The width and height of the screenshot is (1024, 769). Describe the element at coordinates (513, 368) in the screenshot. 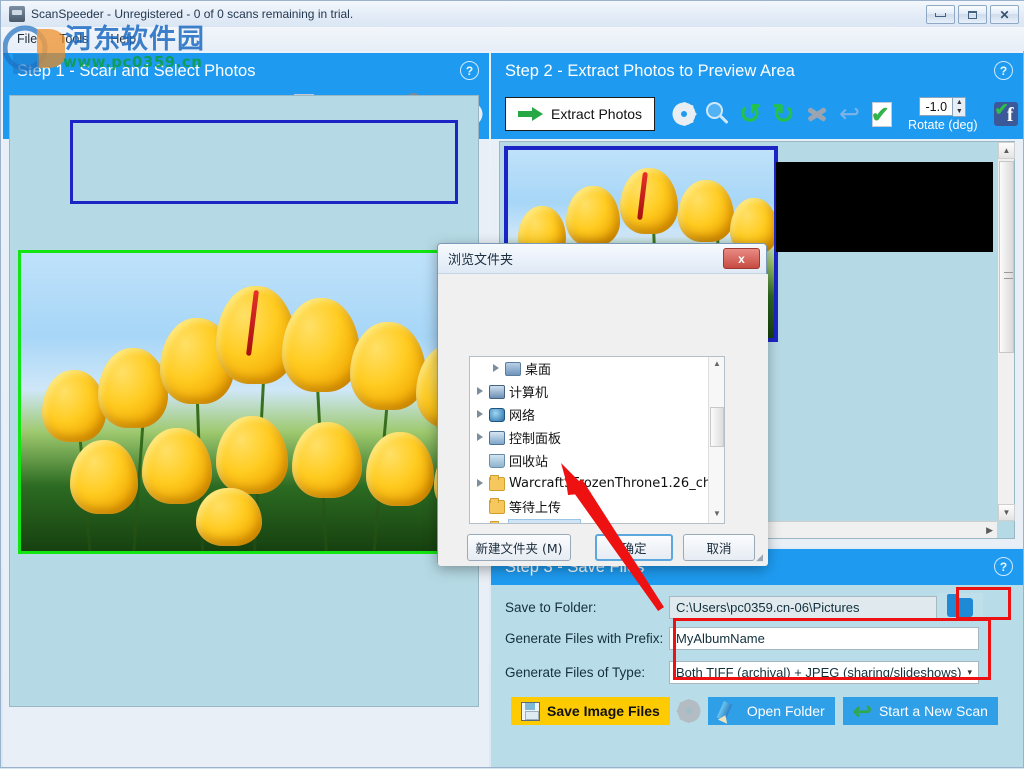

I see `desktop-icon` at that location.